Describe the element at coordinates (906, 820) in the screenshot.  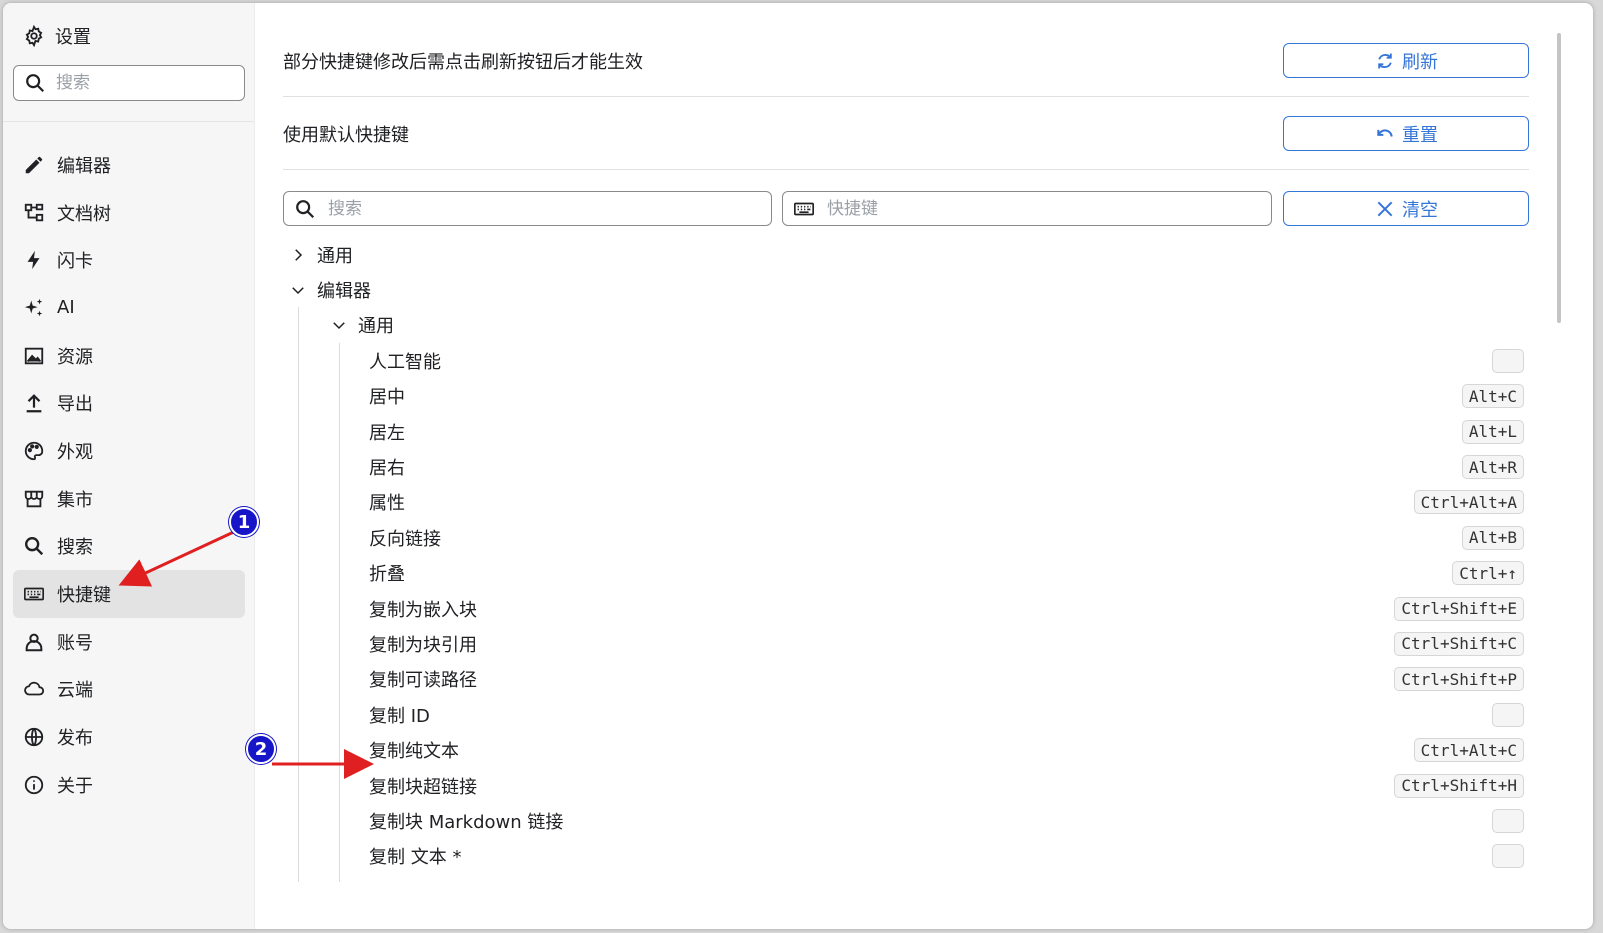
I see `shortcut-row: 复制块 Markdown 链接` at that location.